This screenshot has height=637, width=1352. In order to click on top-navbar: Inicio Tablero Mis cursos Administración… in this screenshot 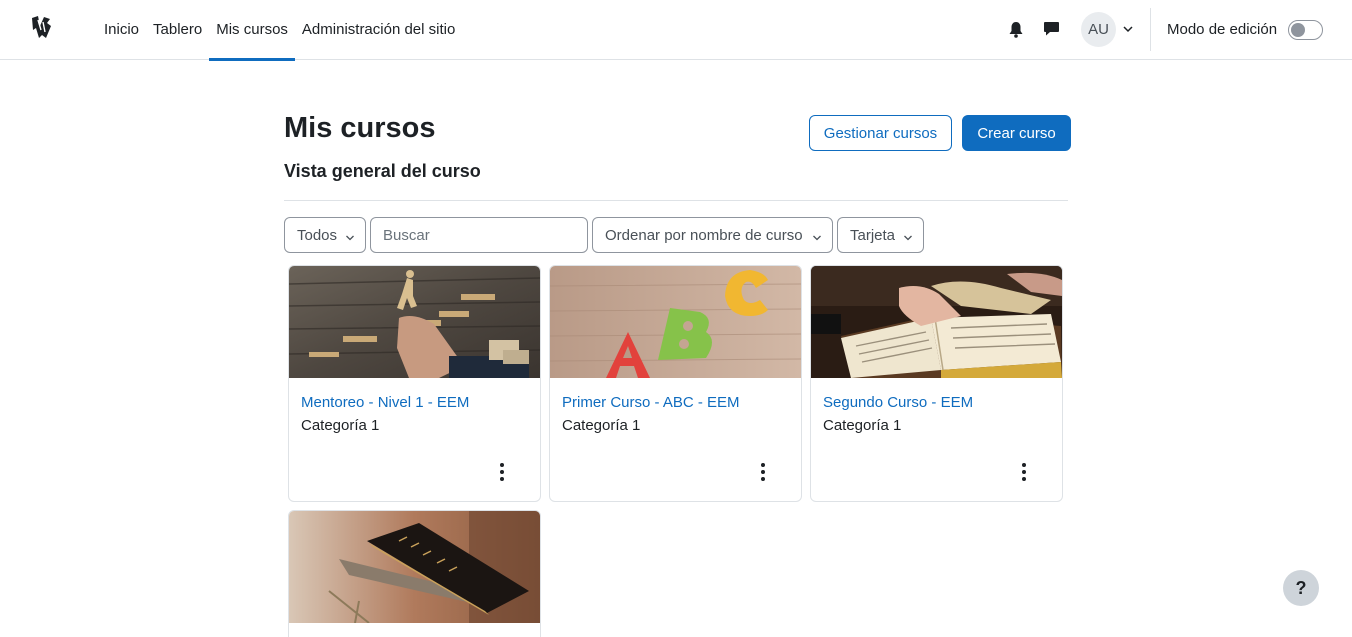, I will do `click(676, 30)`.